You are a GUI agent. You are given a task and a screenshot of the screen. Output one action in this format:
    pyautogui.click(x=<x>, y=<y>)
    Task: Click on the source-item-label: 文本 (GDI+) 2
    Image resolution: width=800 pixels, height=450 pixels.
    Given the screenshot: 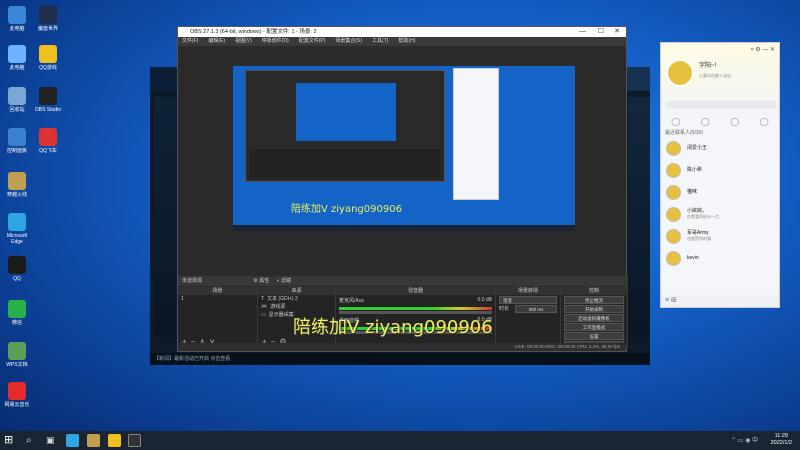 What is the action you would take?
    pyautogui.click(x=282, y=299)
    